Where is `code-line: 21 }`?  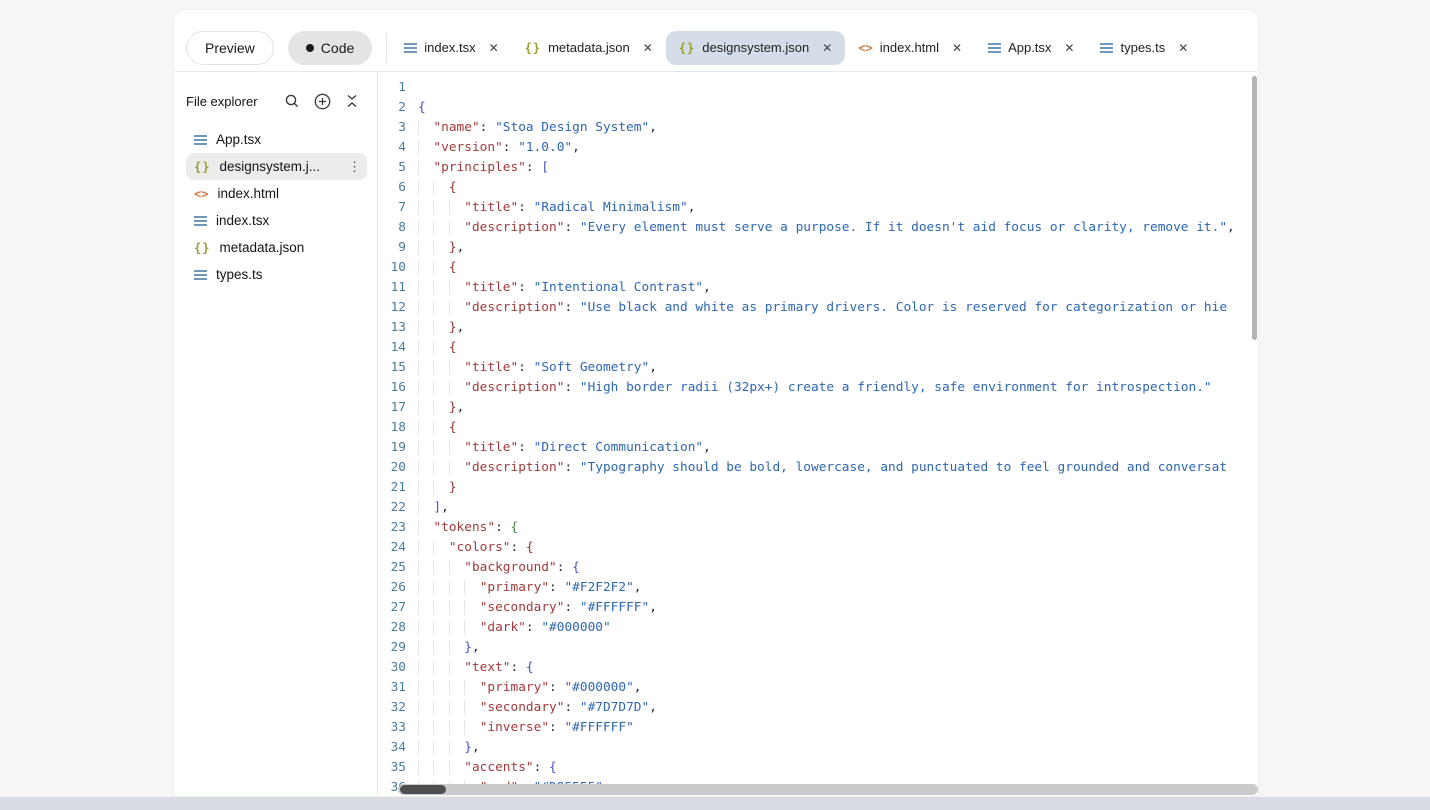 code-line: 21 } is located at coordinates (818, 488).